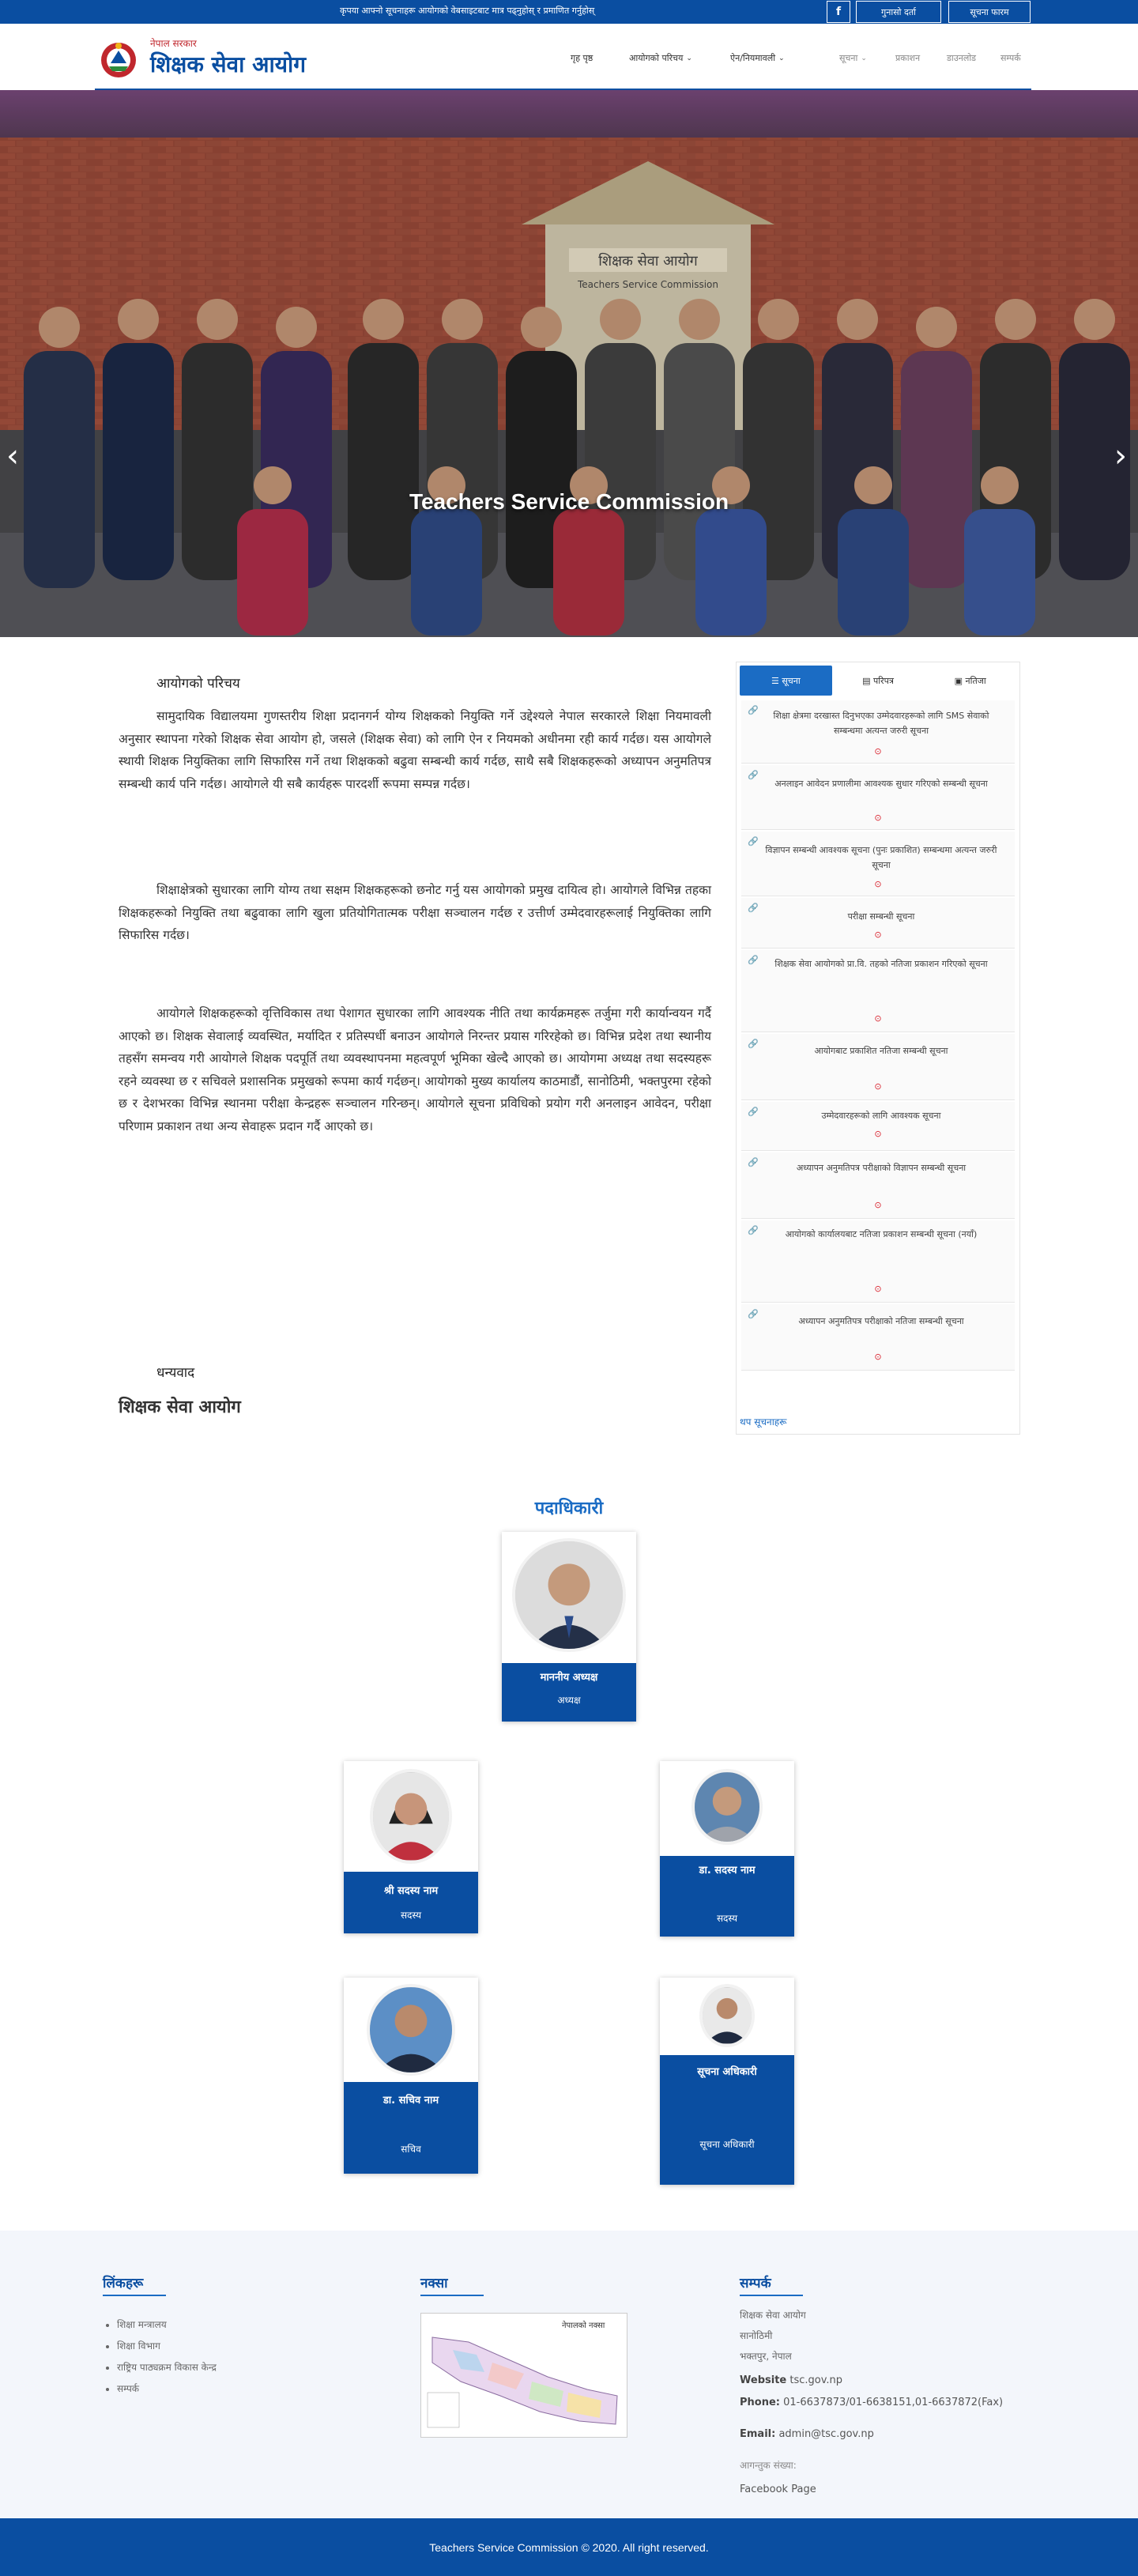 The width and height of the screenshot is (1138, 2576). Describe the element at coordinates (175, 1373) in the screenshot. I see `article-sign: धन्यवाद` at that location.